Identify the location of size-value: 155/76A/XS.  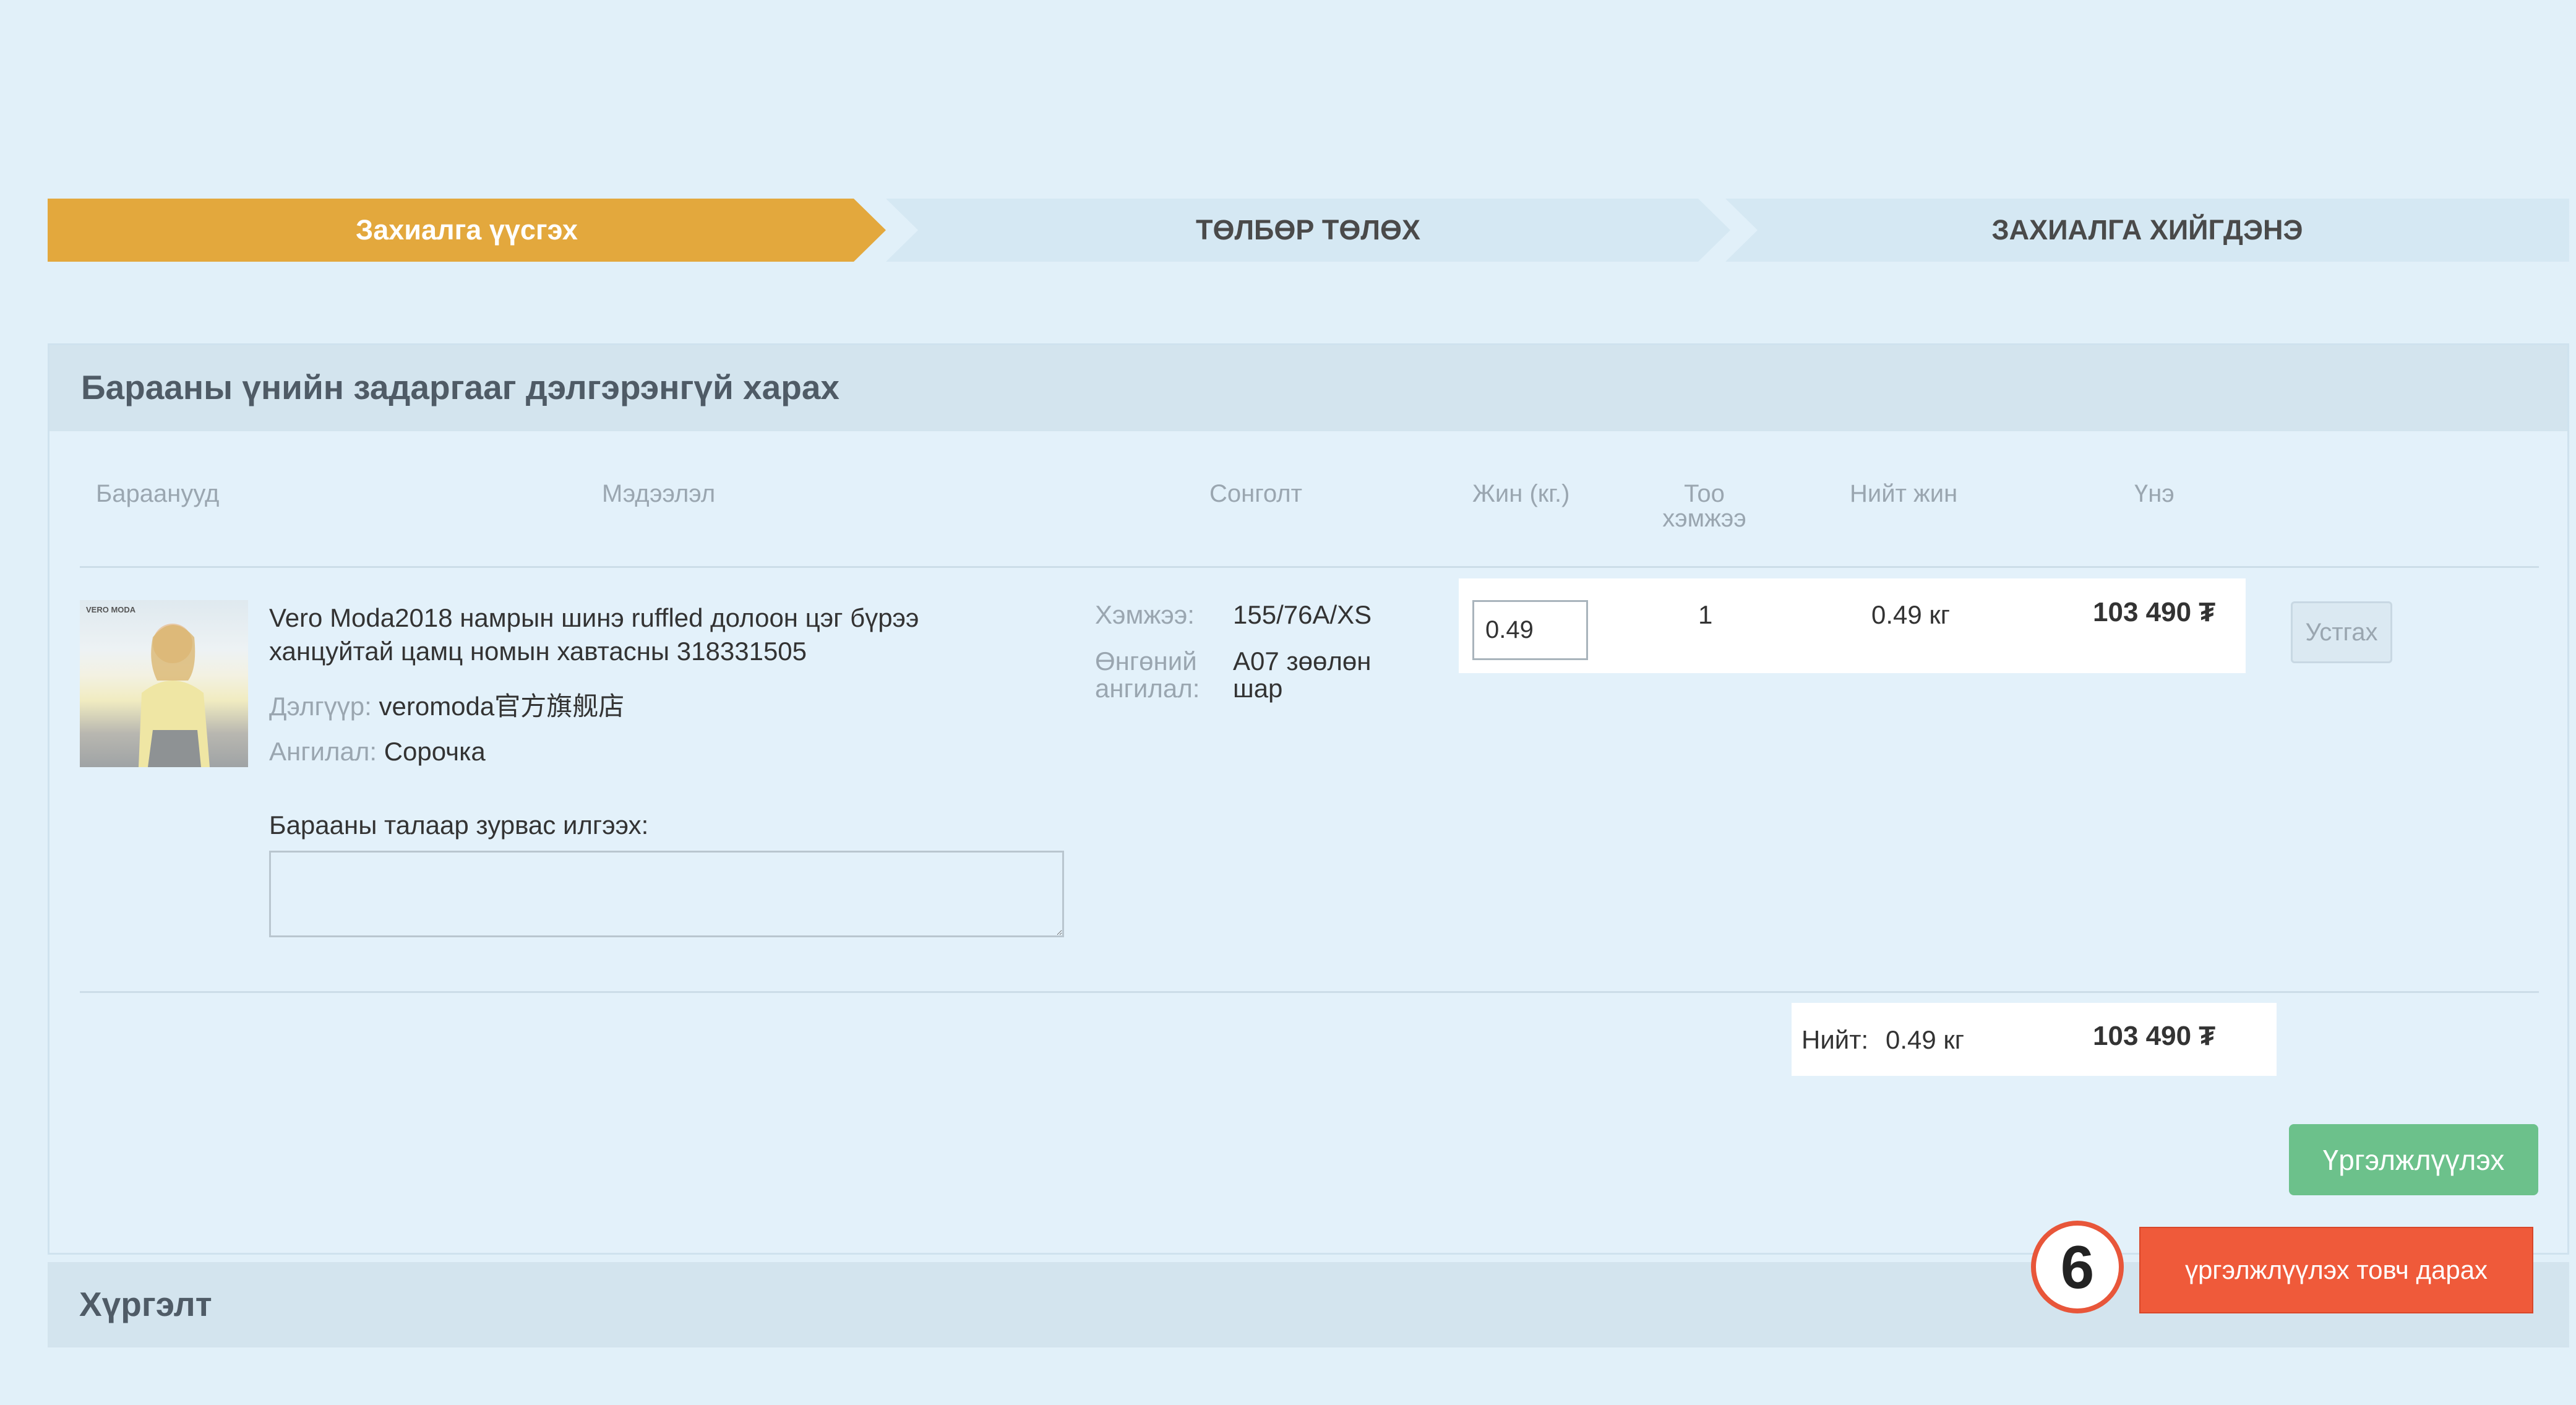
(1302, 615).